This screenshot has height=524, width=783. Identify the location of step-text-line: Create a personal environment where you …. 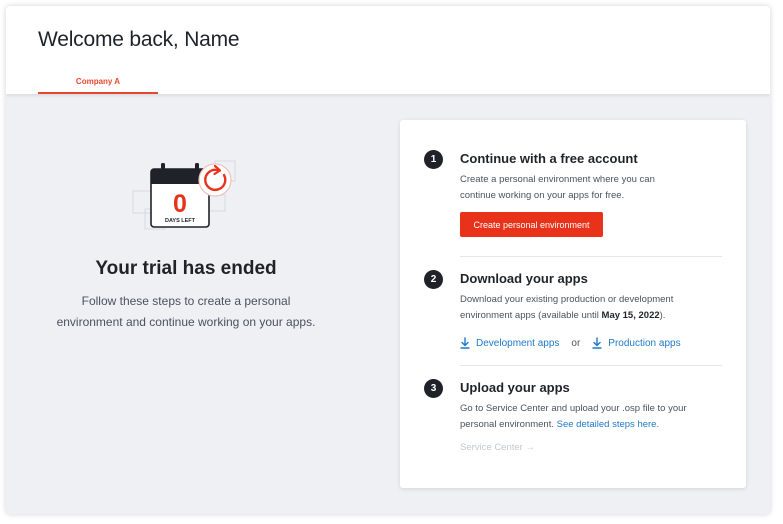
(557, 179).